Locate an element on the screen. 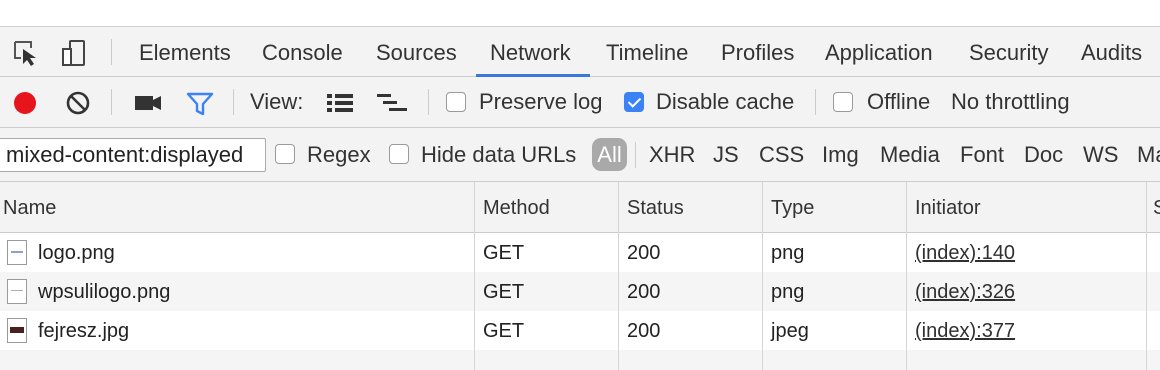 The height and width of the screenshot is (370, 1160). view-label: View: is located at coordinates (277, 101).